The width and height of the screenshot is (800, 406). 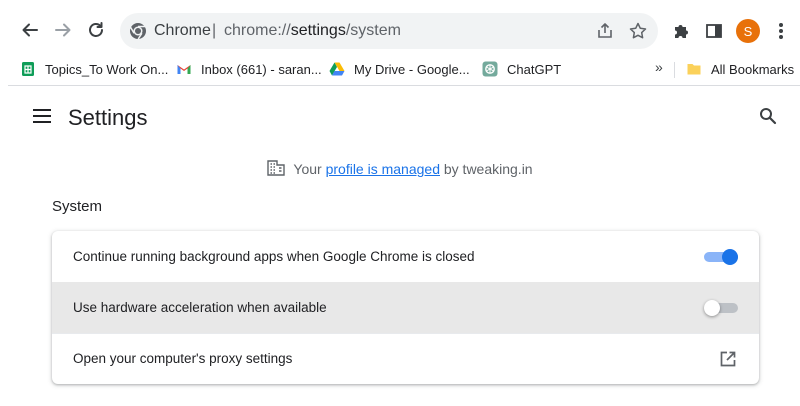 What do you see at coordinates (694, 69) in the screenshot?
I see `folder-icon` at bounding box center [694, 69].